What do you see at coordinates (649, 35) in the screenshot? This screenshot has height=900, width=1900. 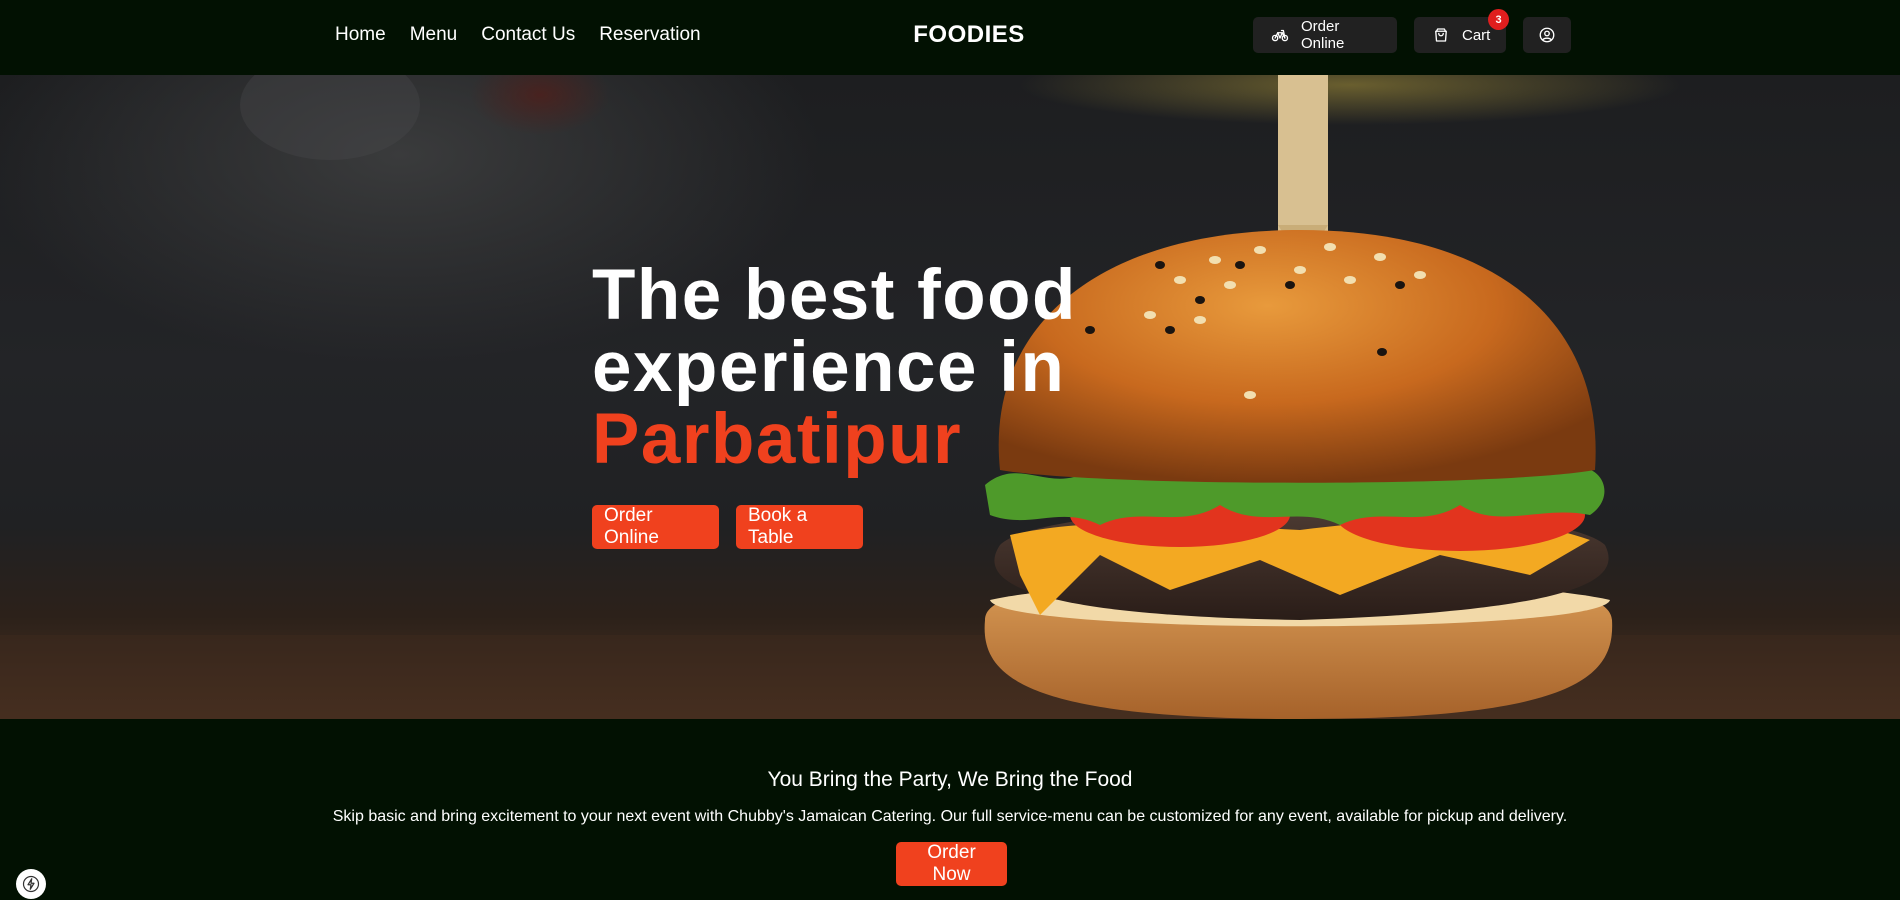 I see `nav-link-reservation: Reservation` at bounding box center [649, 35].